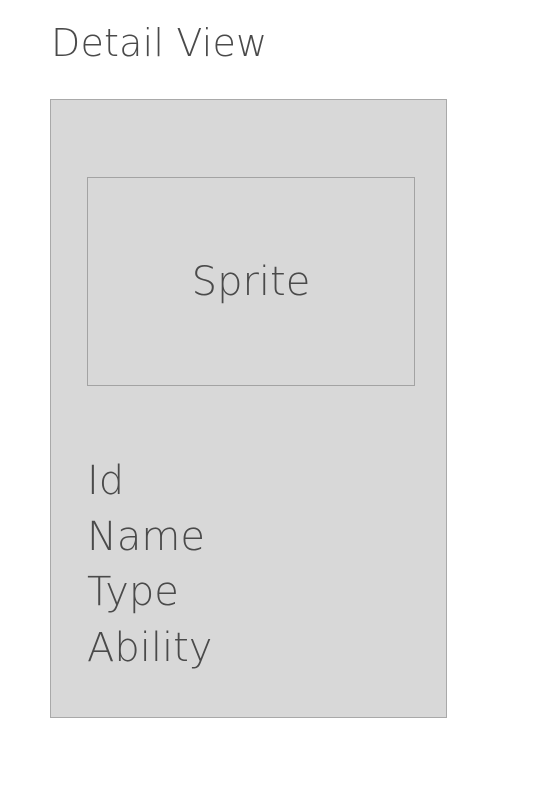 The image size is (536, 808). What do you see at coordinates (133, 592) in the screenshot?
I see `field-type: Type` at bounding box center [133, 592].